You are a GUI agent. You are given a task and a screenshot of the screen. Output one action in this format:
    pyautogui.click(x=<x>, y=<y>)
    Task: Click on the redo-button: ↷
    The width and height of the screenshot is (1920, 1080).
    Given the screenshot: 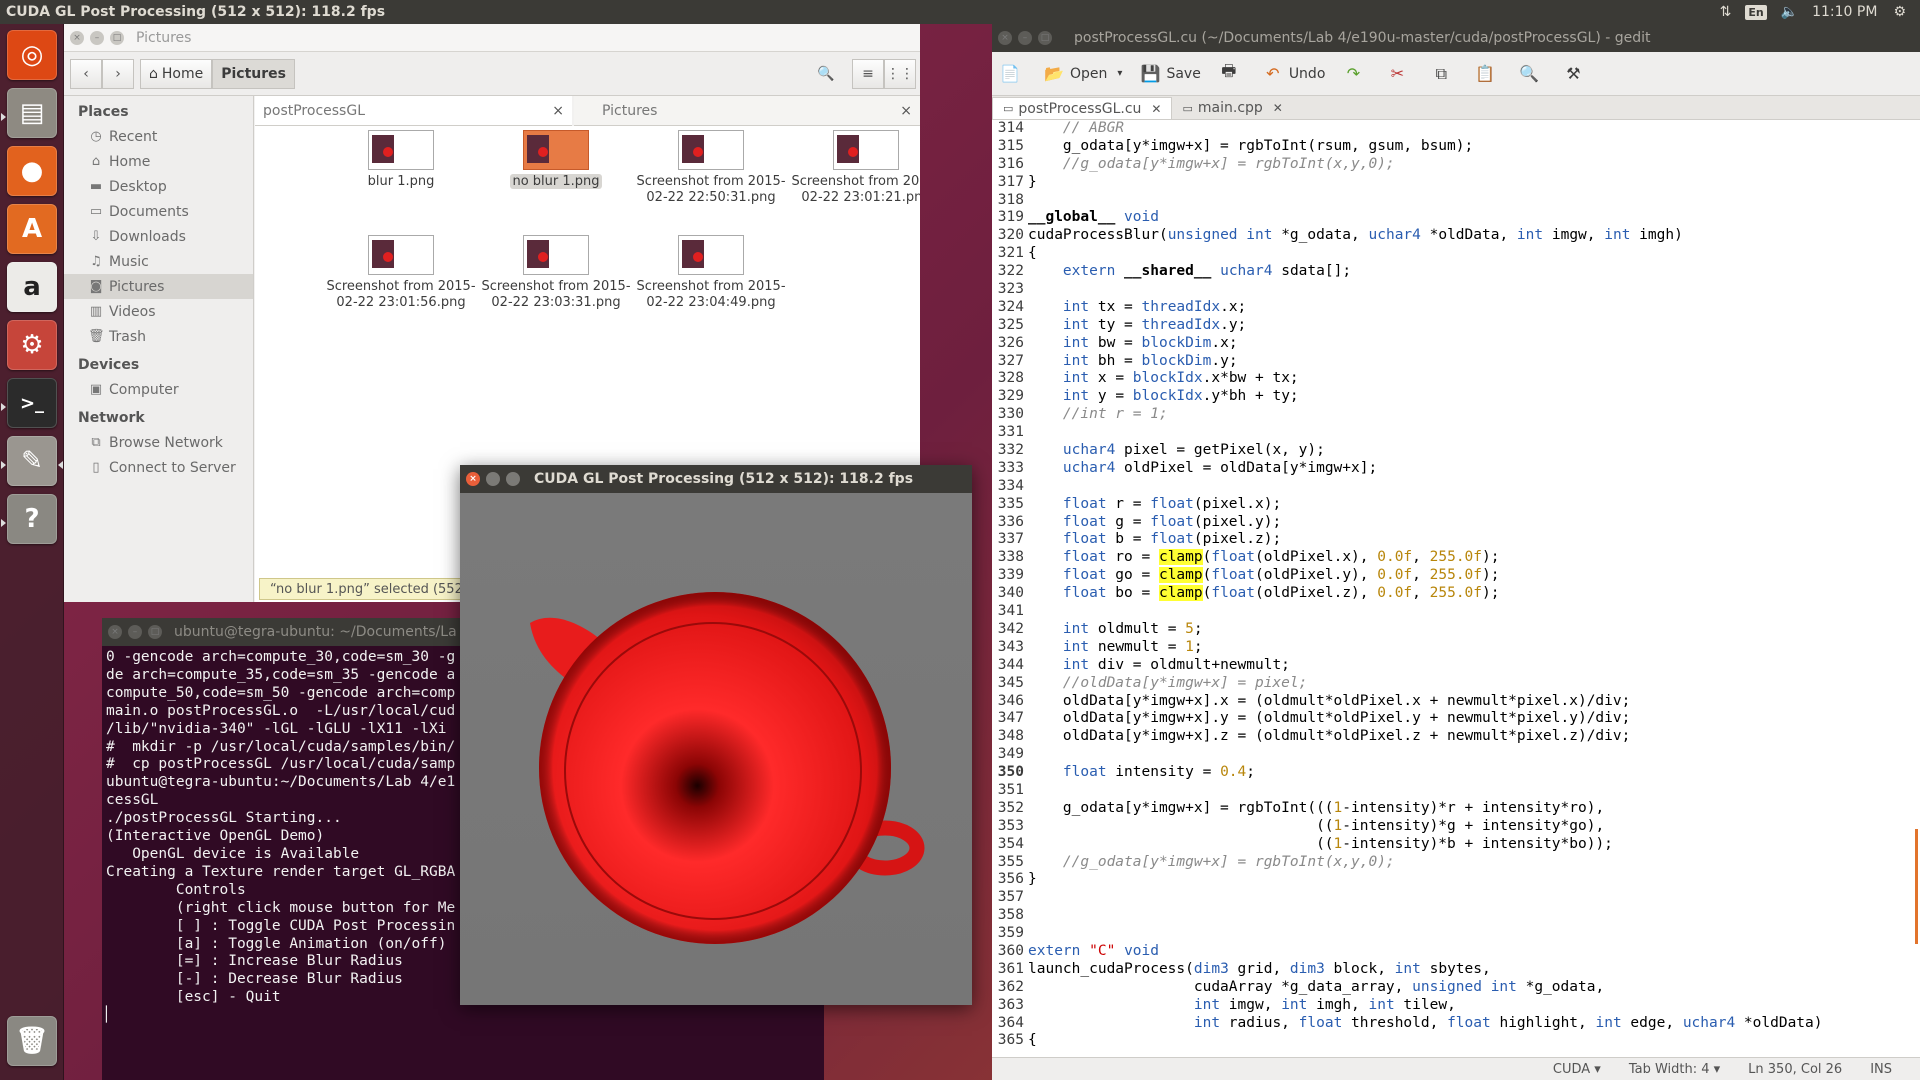 What is the action you would take?
    pyautogui.click(x=1356, y=74)
    